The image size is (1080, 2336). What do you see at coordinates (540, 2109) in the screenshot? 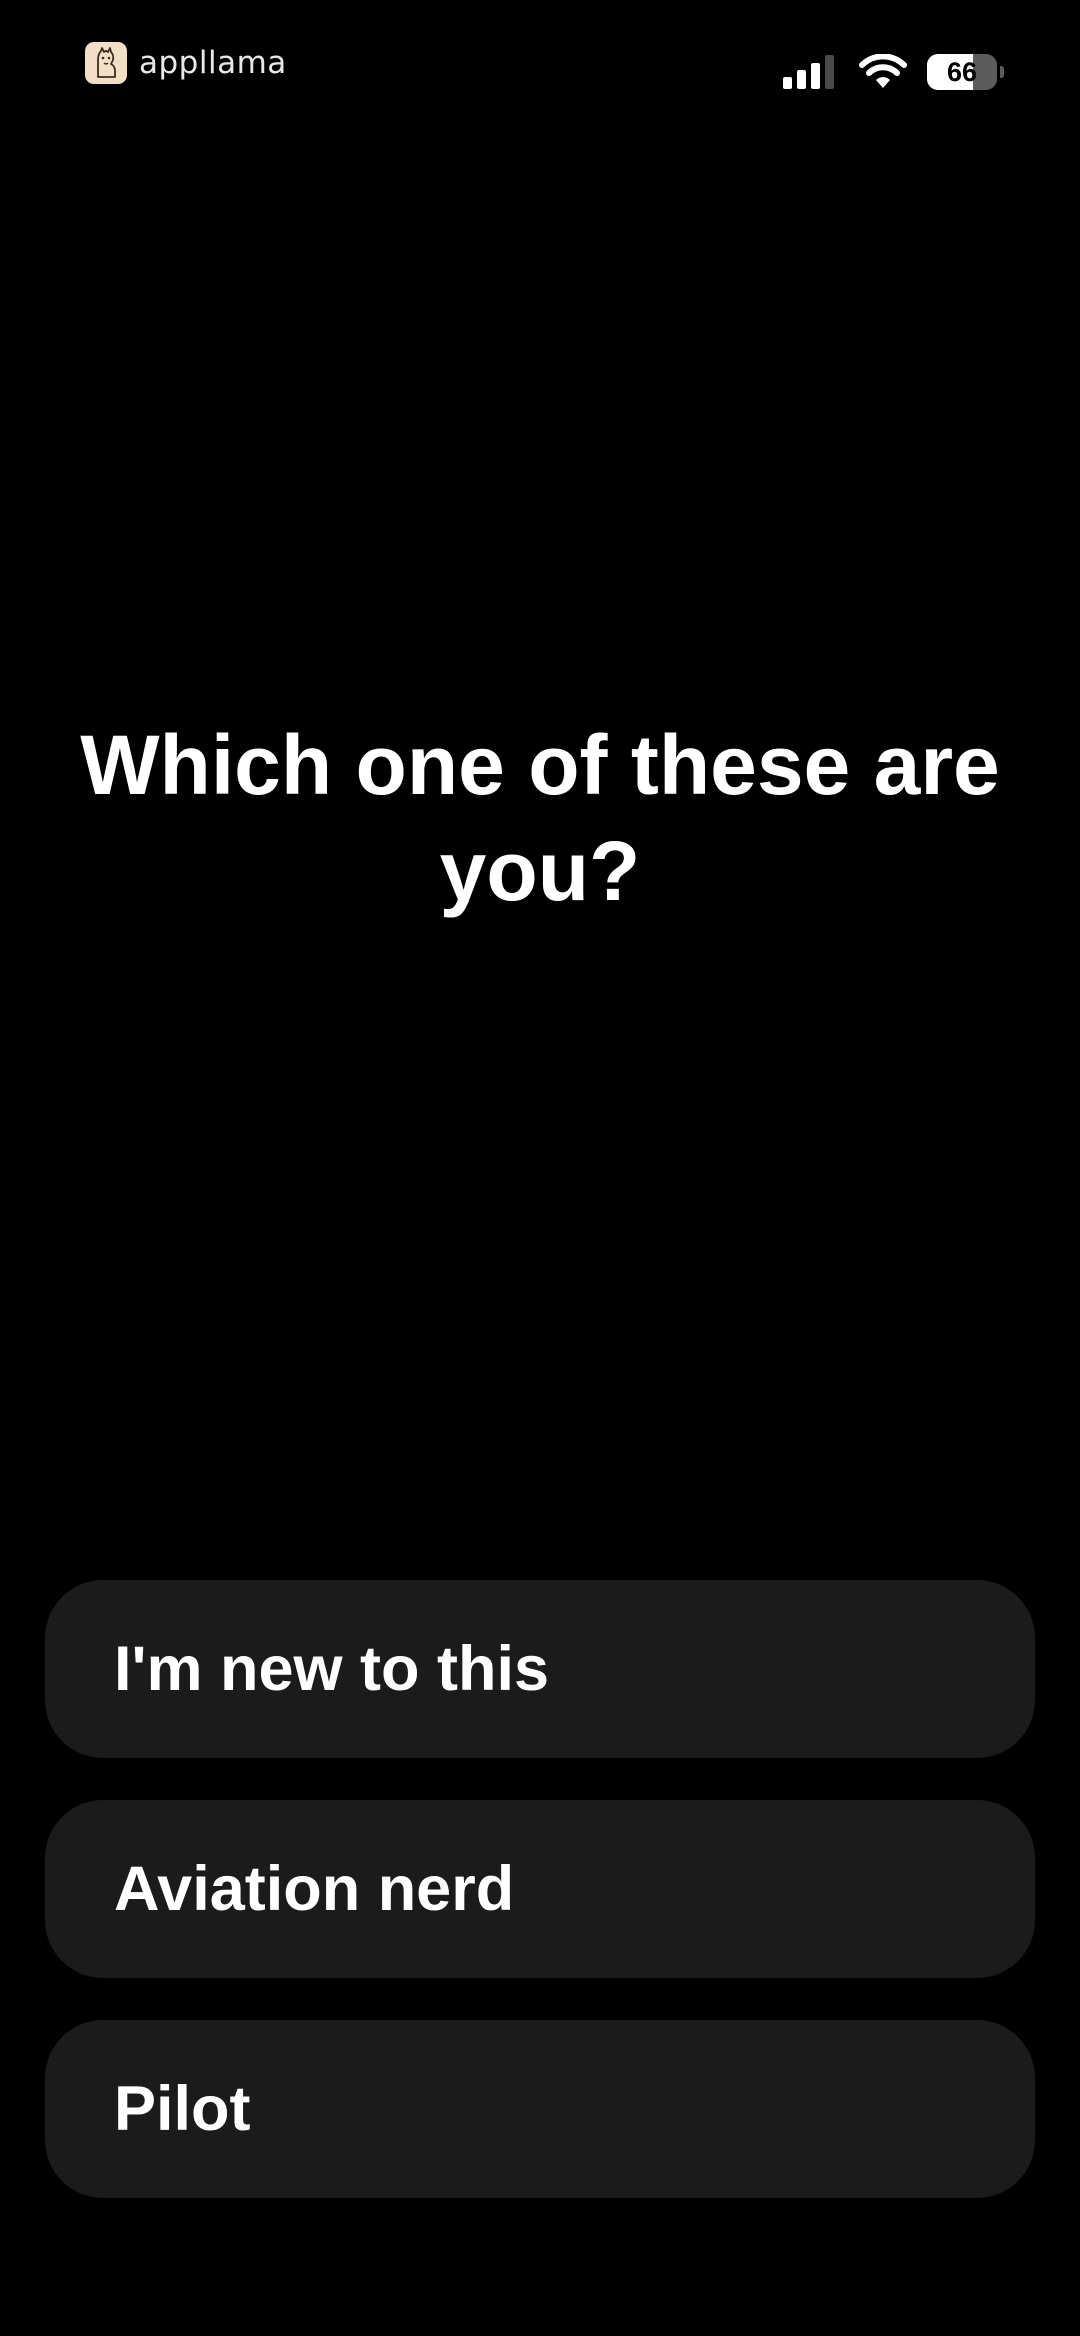
I see `option-pilot-button: Pilot` at bounding box center [540, 2109].